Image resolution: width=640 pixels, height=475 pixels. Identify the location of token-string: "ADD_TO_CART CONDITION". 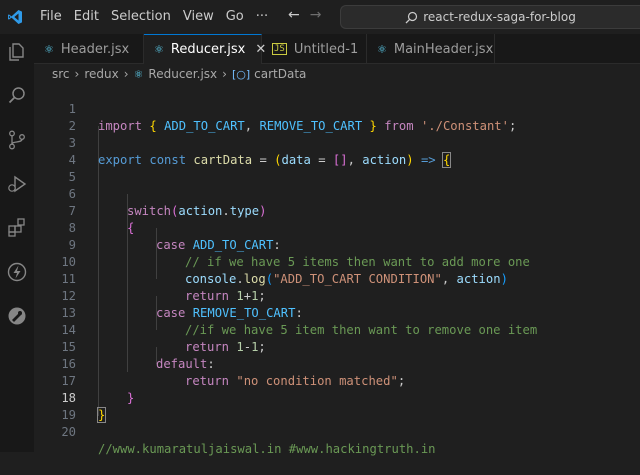
(357, 279).